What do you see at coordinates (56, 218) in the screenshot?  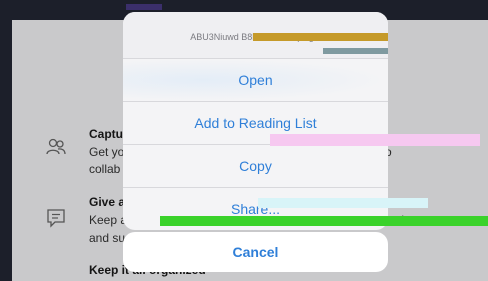 I see `feedback-icon` at bounding box center [56, 218].